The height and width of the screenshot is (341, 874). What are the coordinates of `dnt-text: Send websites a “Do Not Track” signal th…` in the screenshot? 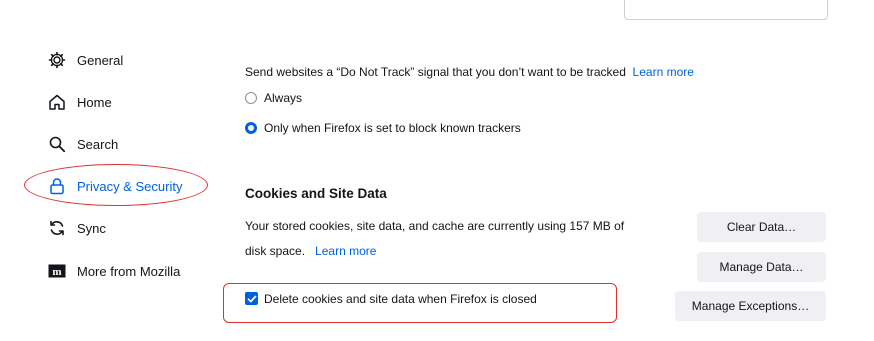 It's located at (435, 72).